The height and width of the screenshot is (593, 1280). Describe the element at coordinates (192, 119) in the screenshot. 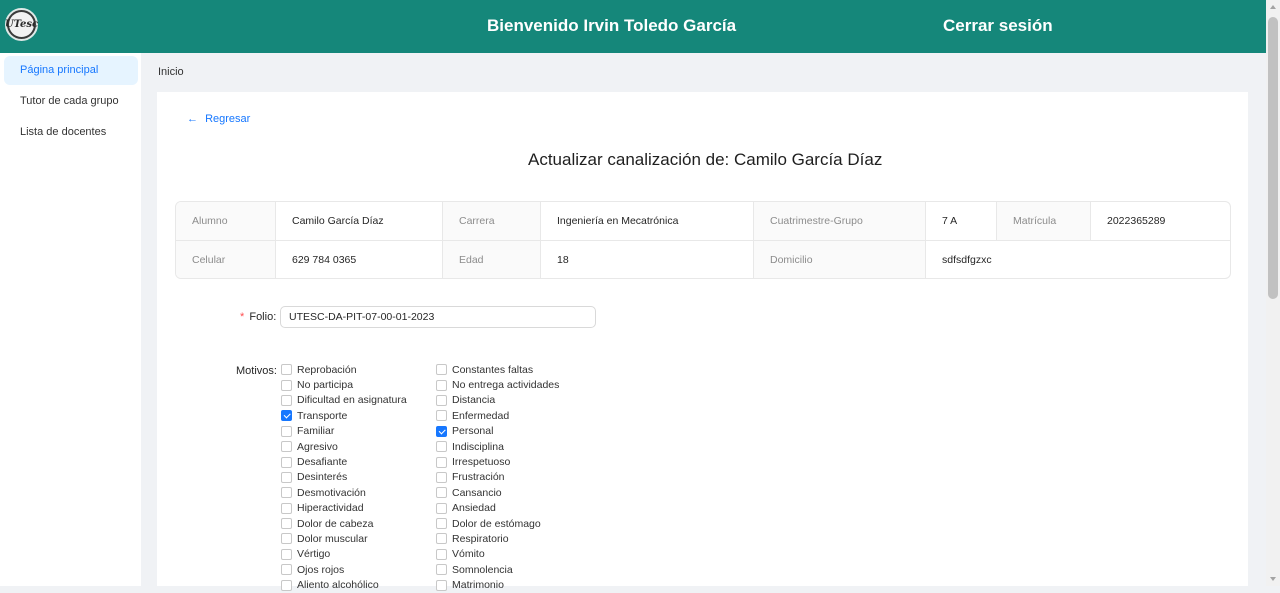

I see `arrow-left-icon: ←` at that location.